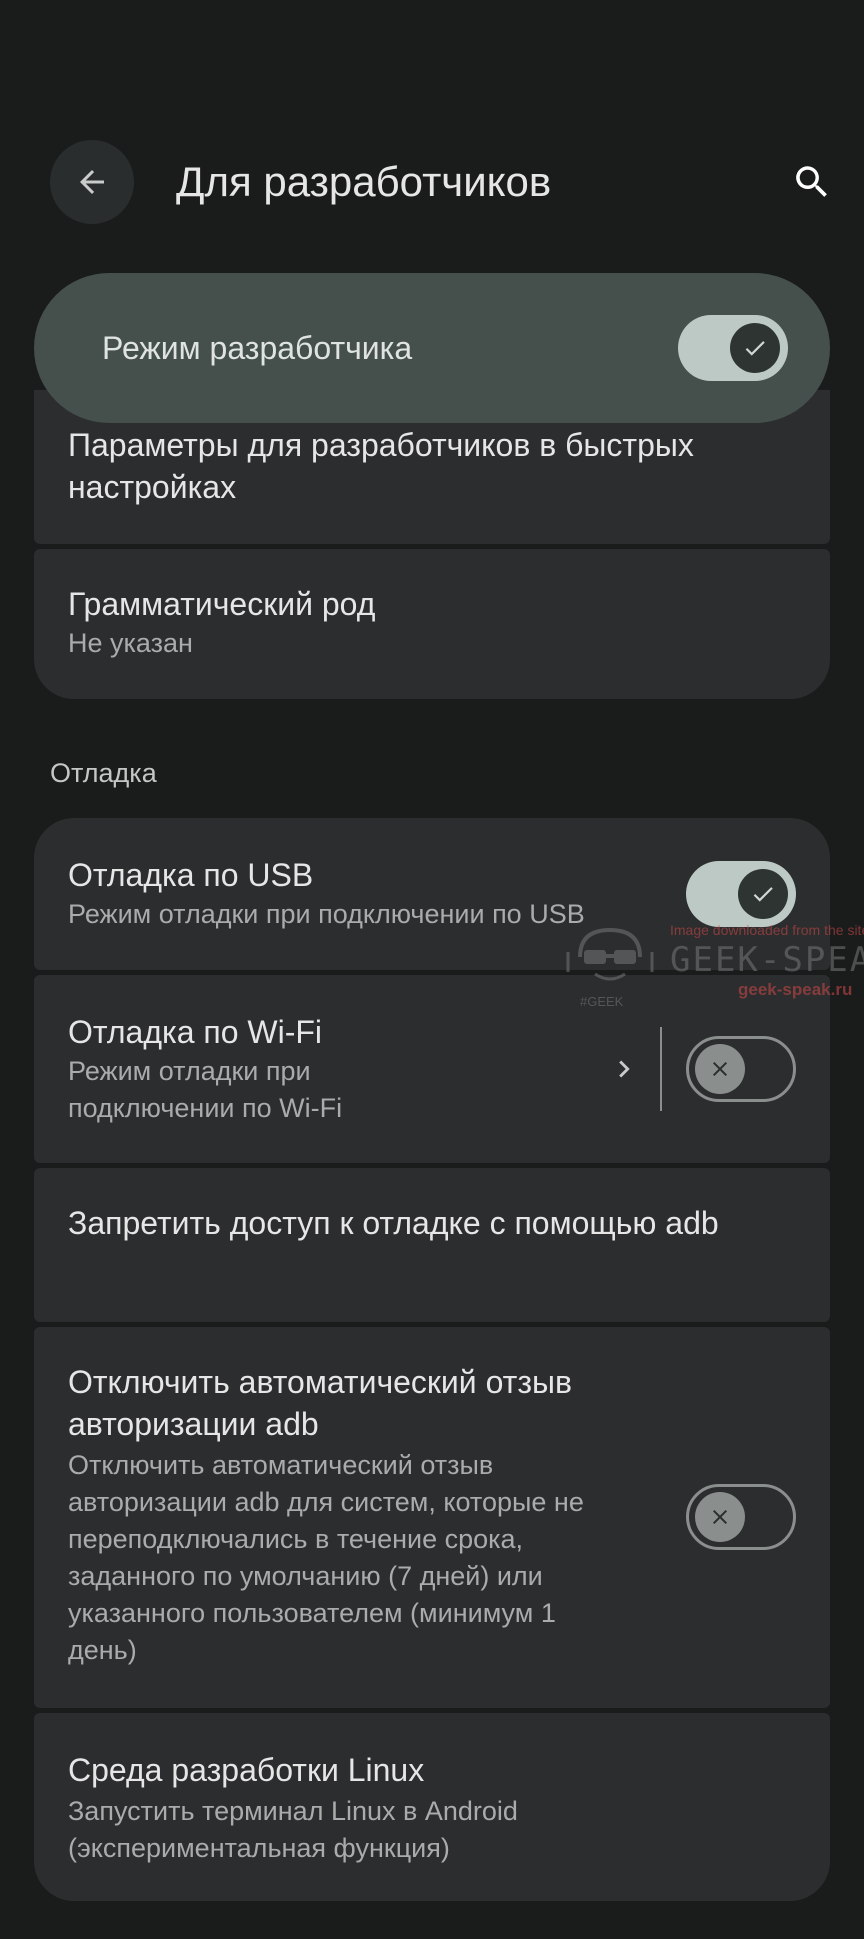 The width and height of the screenshot is (864, 1939). I want to click on geek-mascot-logo, so click(610, 954).